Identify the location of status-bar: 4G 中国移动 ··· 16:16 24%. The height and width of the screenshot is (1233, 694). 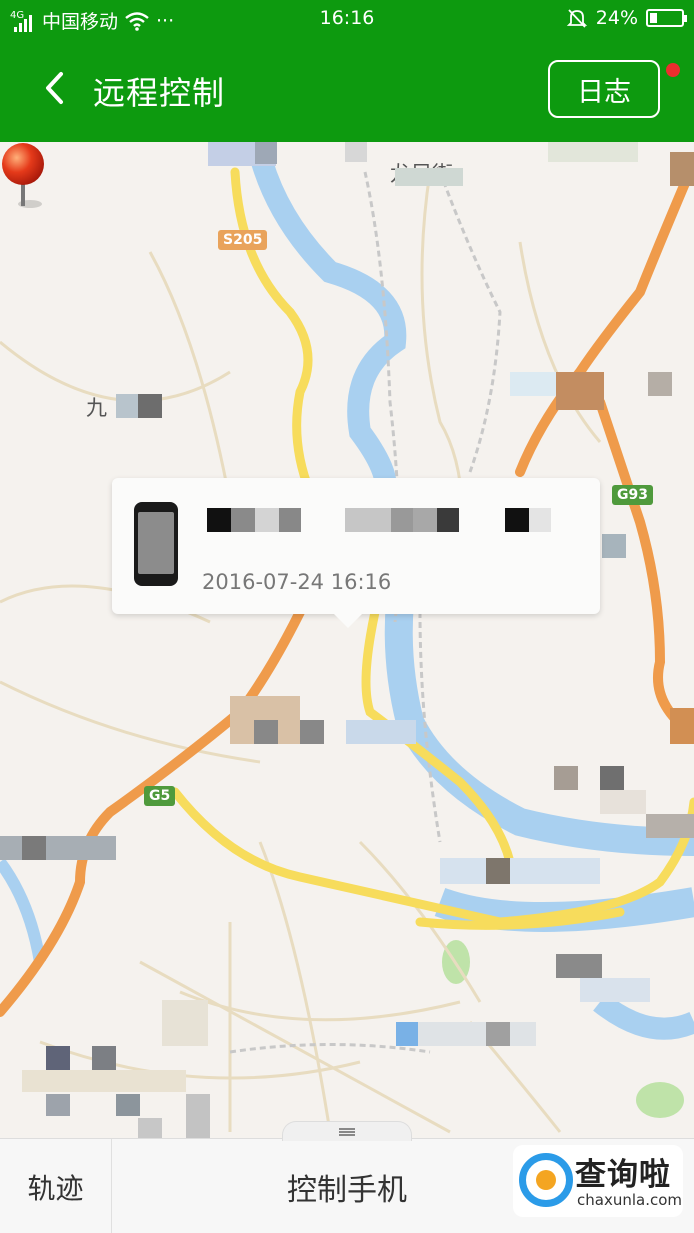
(347, 19).